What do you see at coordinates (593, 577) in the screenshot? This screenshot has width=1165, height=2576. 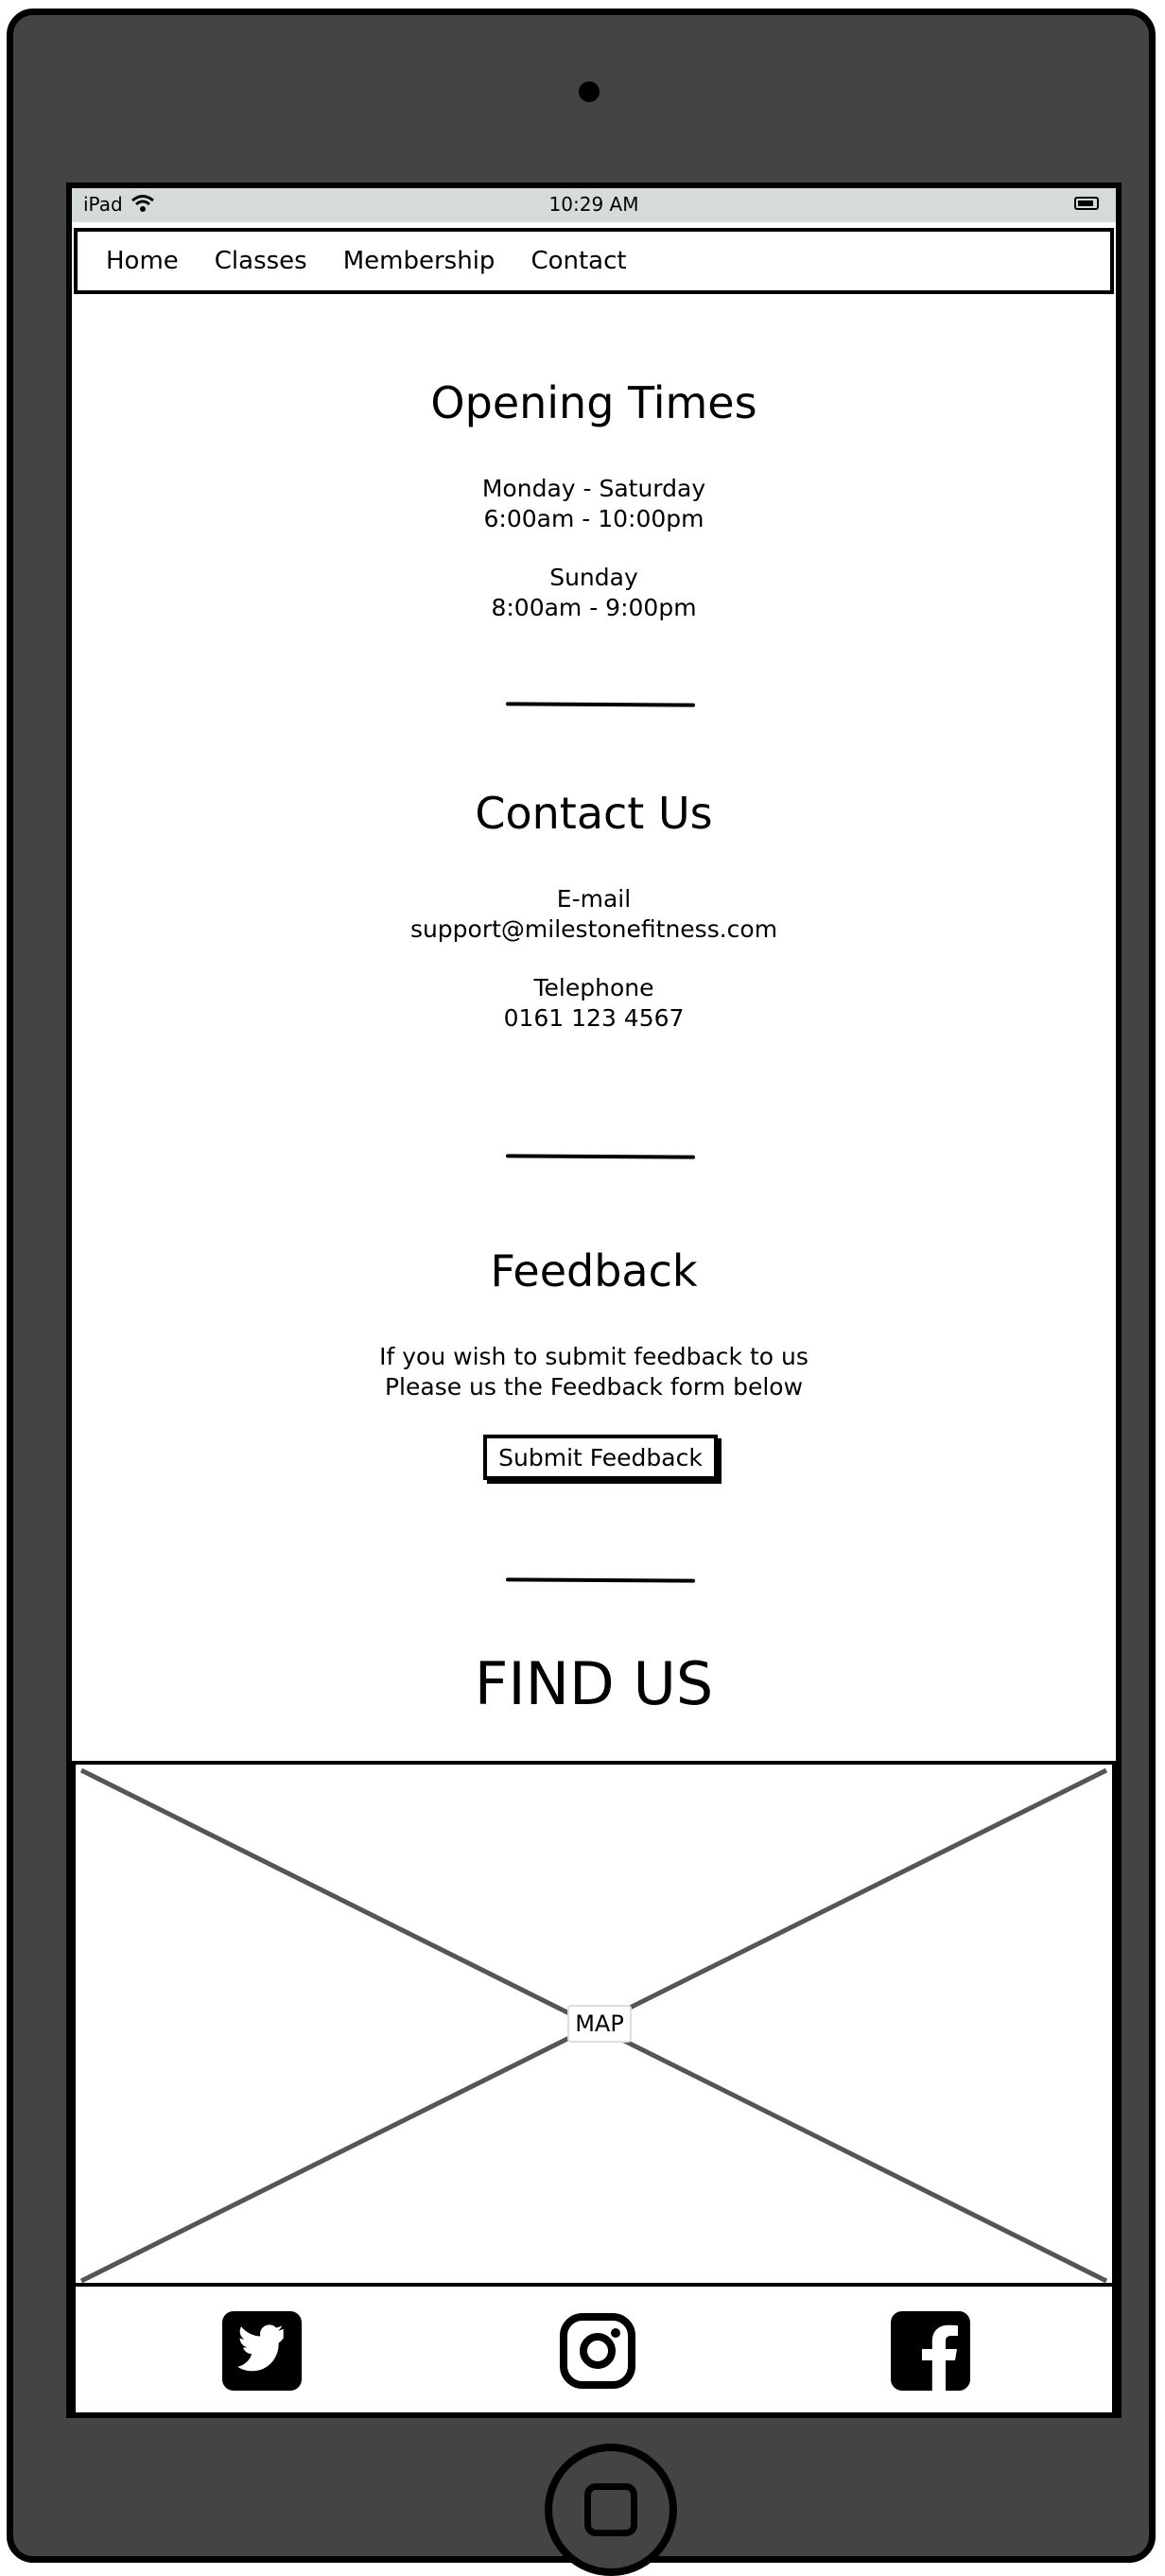 I see `sunday-label: Sunday` at bounding box center [593, 577].